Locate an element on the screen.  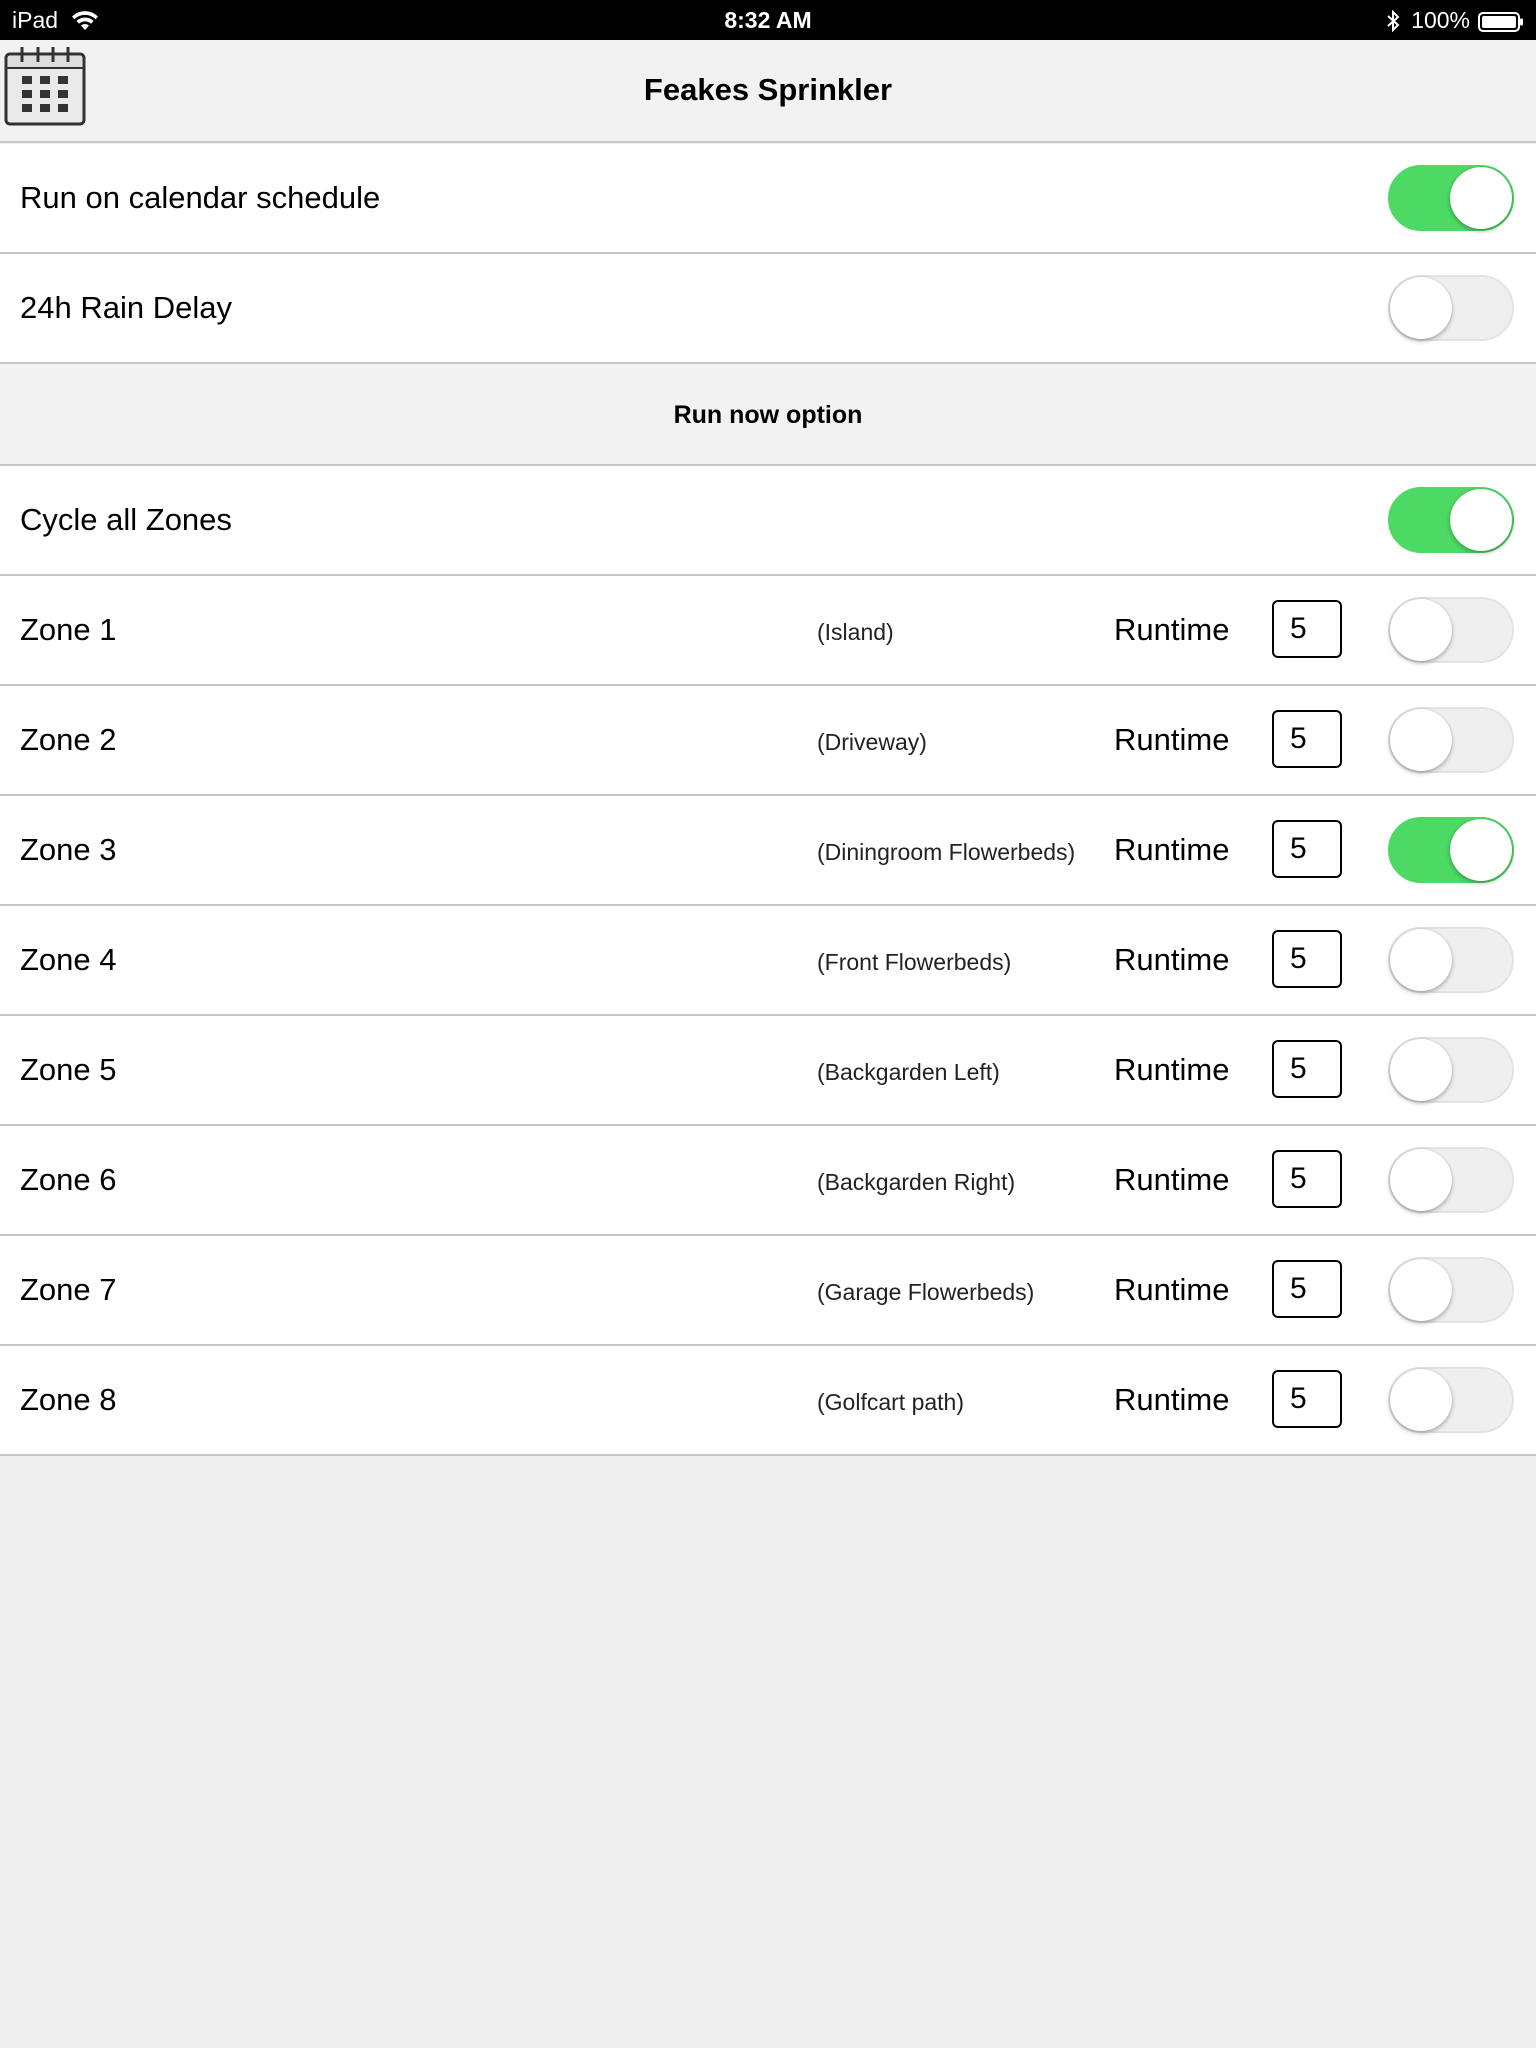
zone-row: Zone 5 (Backgarden Left) Runtime is located at coordinates (768, 1071).